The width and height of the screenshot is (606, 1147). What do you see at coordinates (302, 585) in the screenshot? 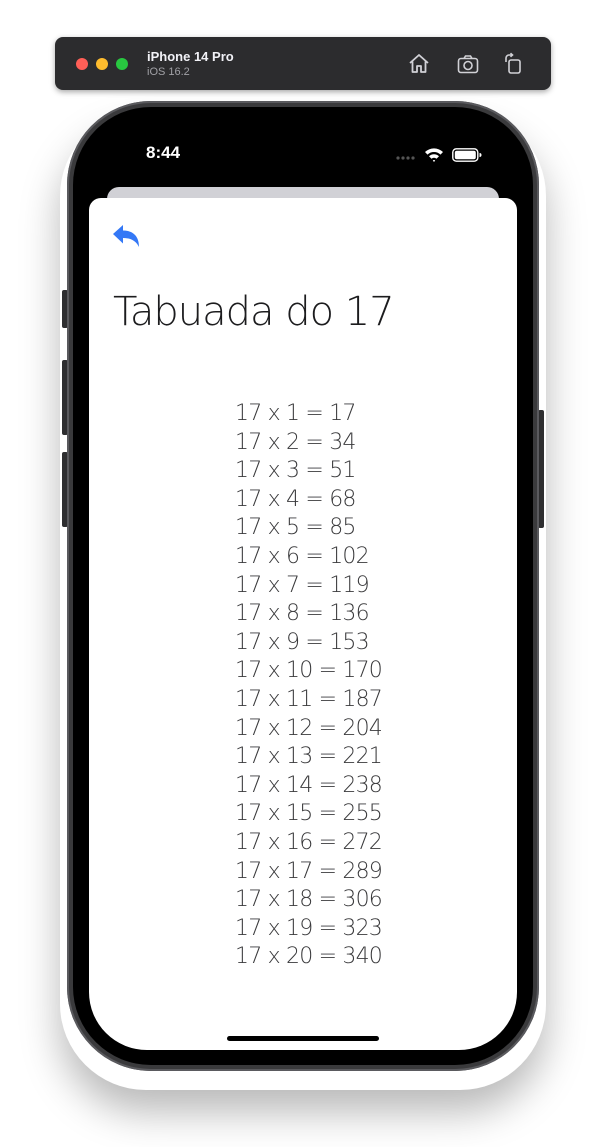
I see `list-item: 17 x 7 = 119` at bounding box center [302, 585].